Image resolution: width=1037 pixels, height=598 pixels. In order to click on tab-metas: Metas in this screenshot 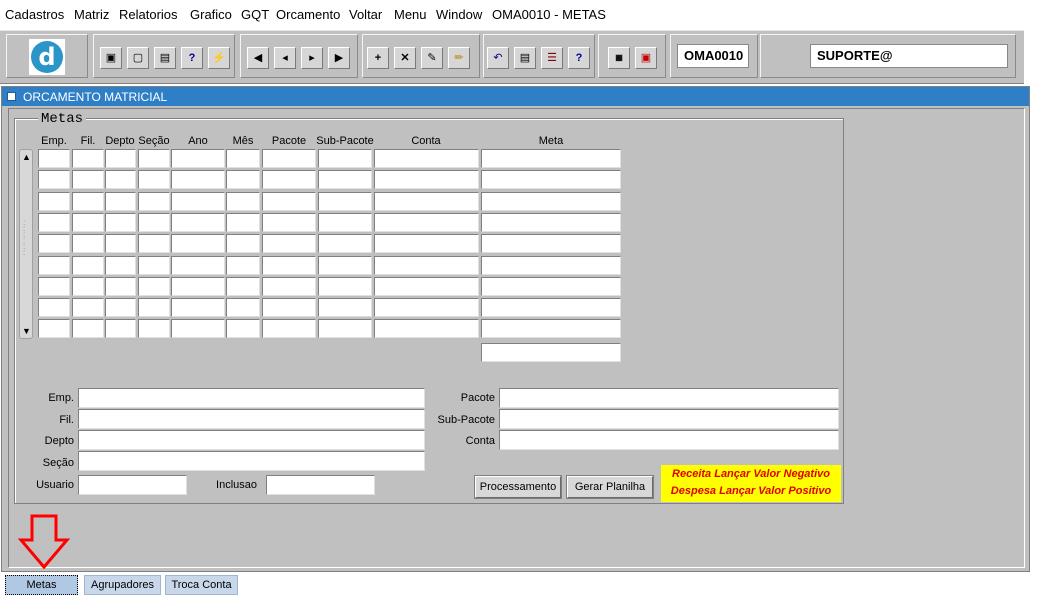, I will do `click(41, 585)`.